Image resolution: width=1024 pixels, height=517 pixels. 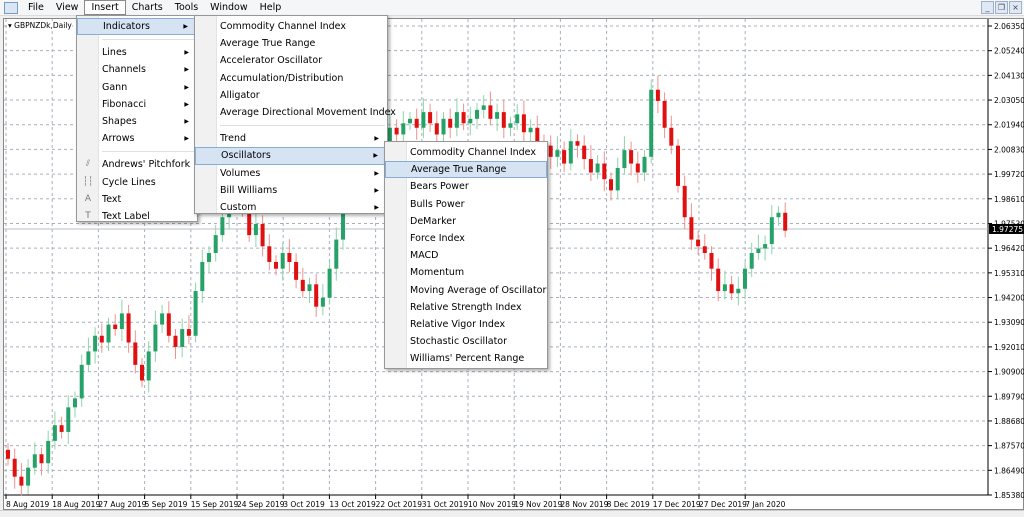 I want to click on menu-item-moving-average-of-oscillator: Moving Average of Oscillator, so click(x=466, y=290).